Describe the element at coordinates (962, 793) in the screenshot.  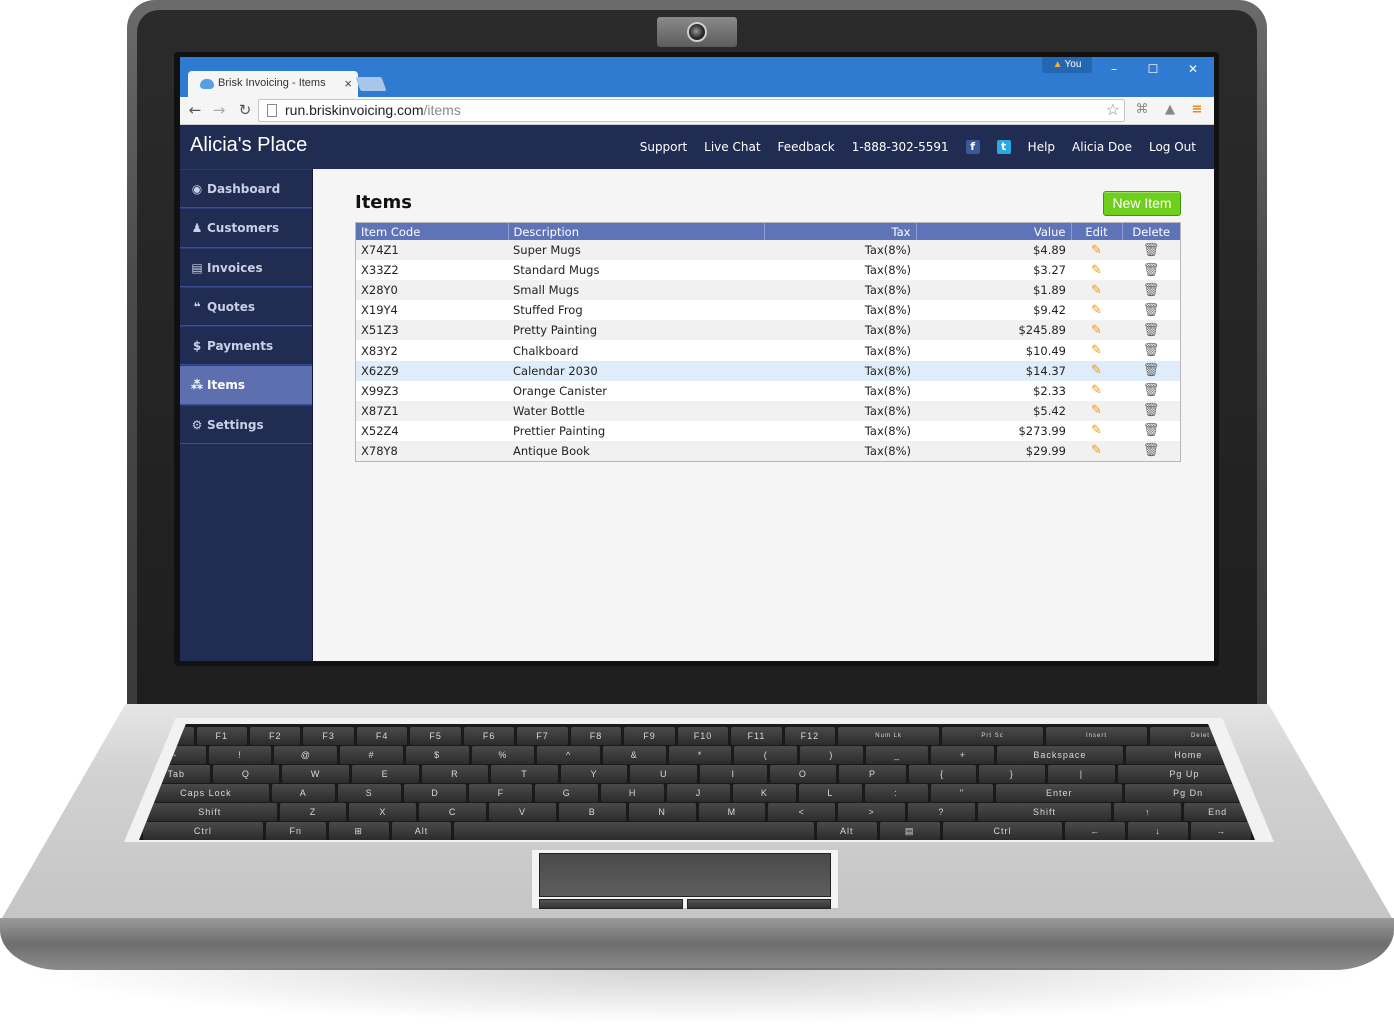
I see `keyboard-key: "` at that location.